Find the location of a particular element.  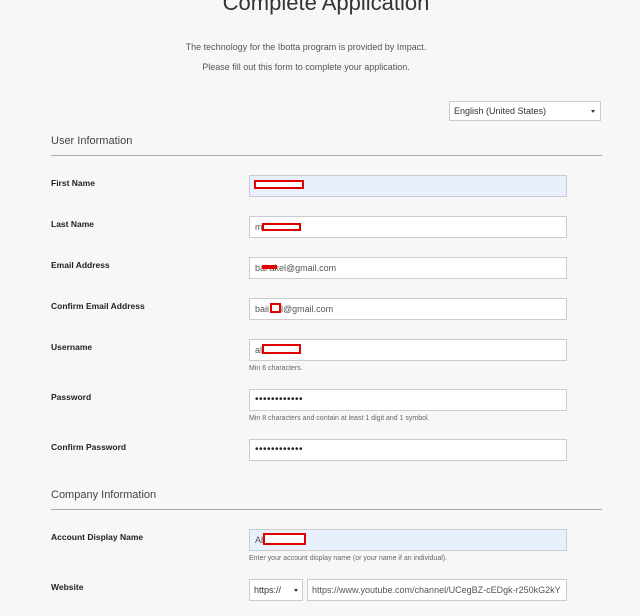

last-name-label: Last Name is located at coordinates (72, 224).